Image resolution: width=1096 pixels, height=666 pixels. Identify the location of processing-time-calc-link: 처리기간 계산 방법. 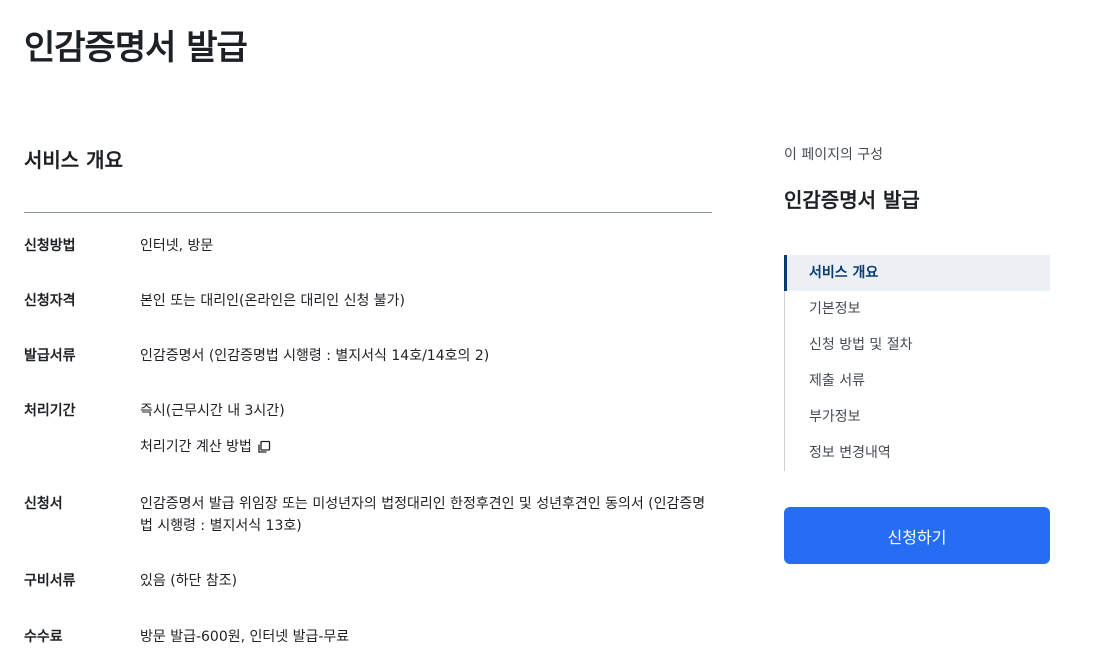
(206, 447).